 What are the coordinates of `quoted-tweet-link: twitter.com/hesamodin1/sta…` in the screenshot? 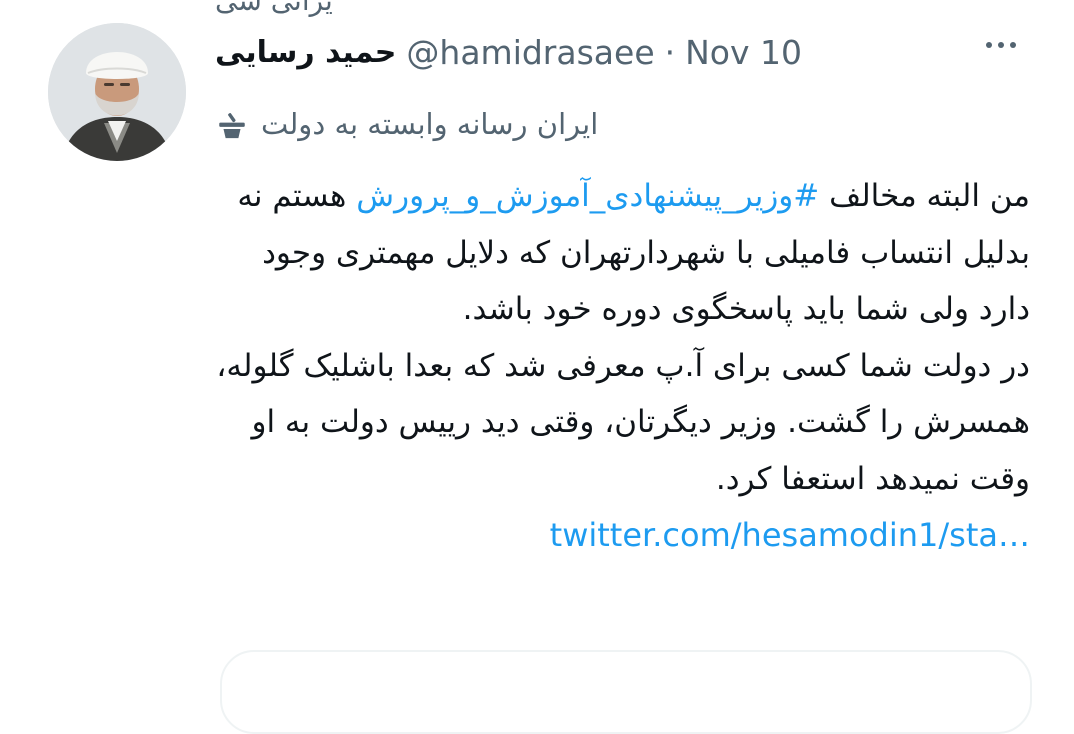 It's located at (622, 535).